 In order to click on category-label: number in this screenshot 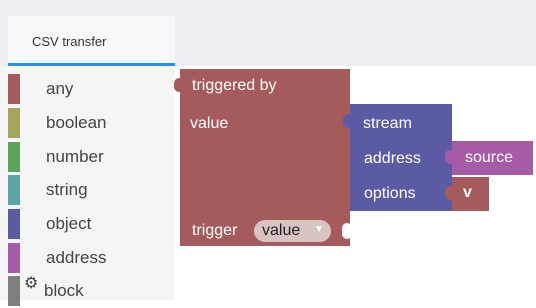, I will do `click(75, 156)`.